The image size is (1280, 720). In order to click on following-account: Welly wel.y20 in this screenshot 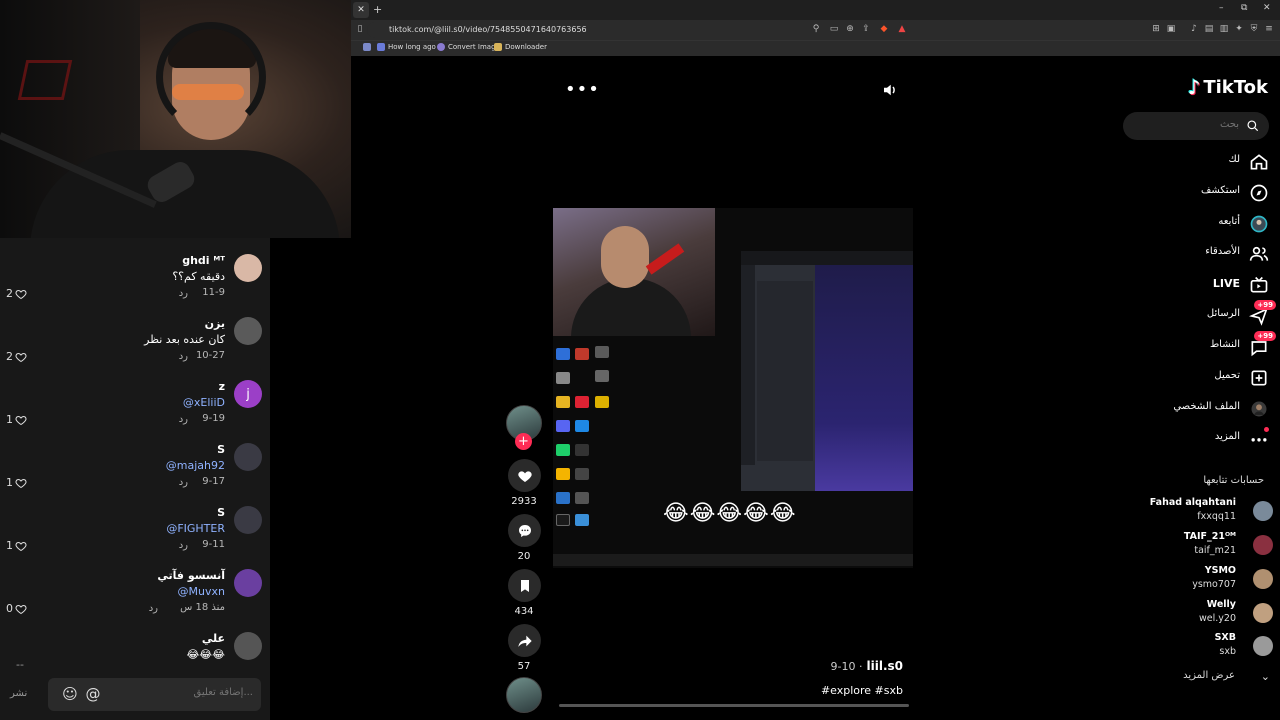, I will do `click(1195, 613)`.